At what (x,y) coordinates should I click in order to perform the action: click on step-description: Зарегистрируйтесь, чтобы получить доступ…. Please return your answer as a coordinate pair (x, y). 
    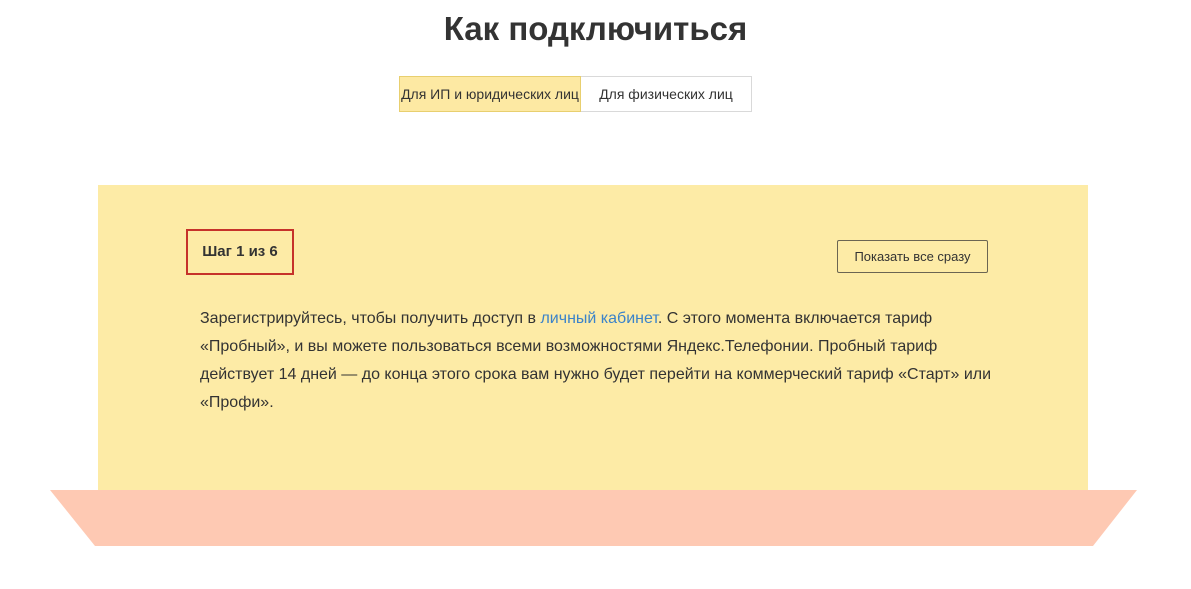
    Looking at the image, I should click on (600, 361).